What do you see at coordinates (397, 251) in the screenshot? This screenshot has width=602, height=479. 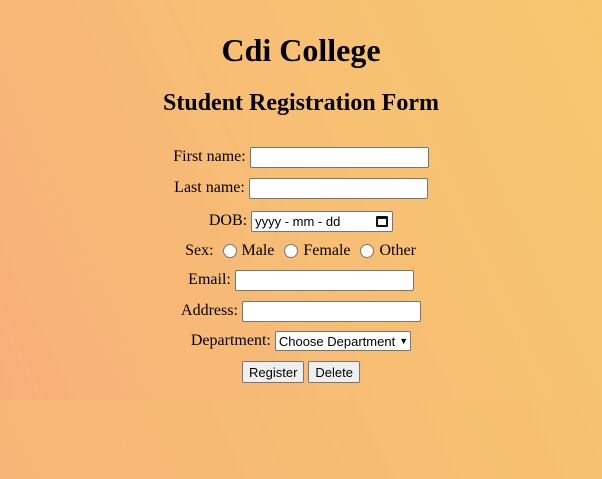 I see `sex-other-label: Other` at bounding box center [397, 251].